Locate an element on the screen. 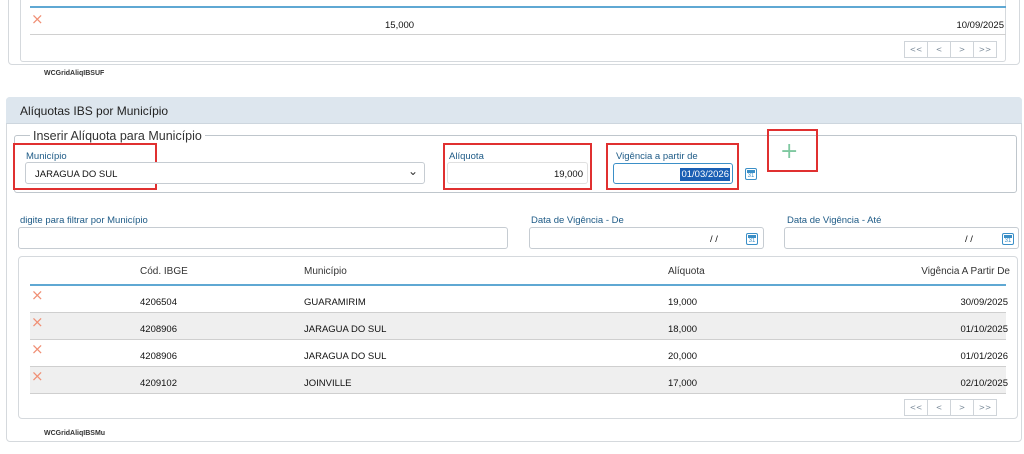 The image size is (1024, 454). uf-grid-pager: << < > >> is located at coordinates (950, 49).